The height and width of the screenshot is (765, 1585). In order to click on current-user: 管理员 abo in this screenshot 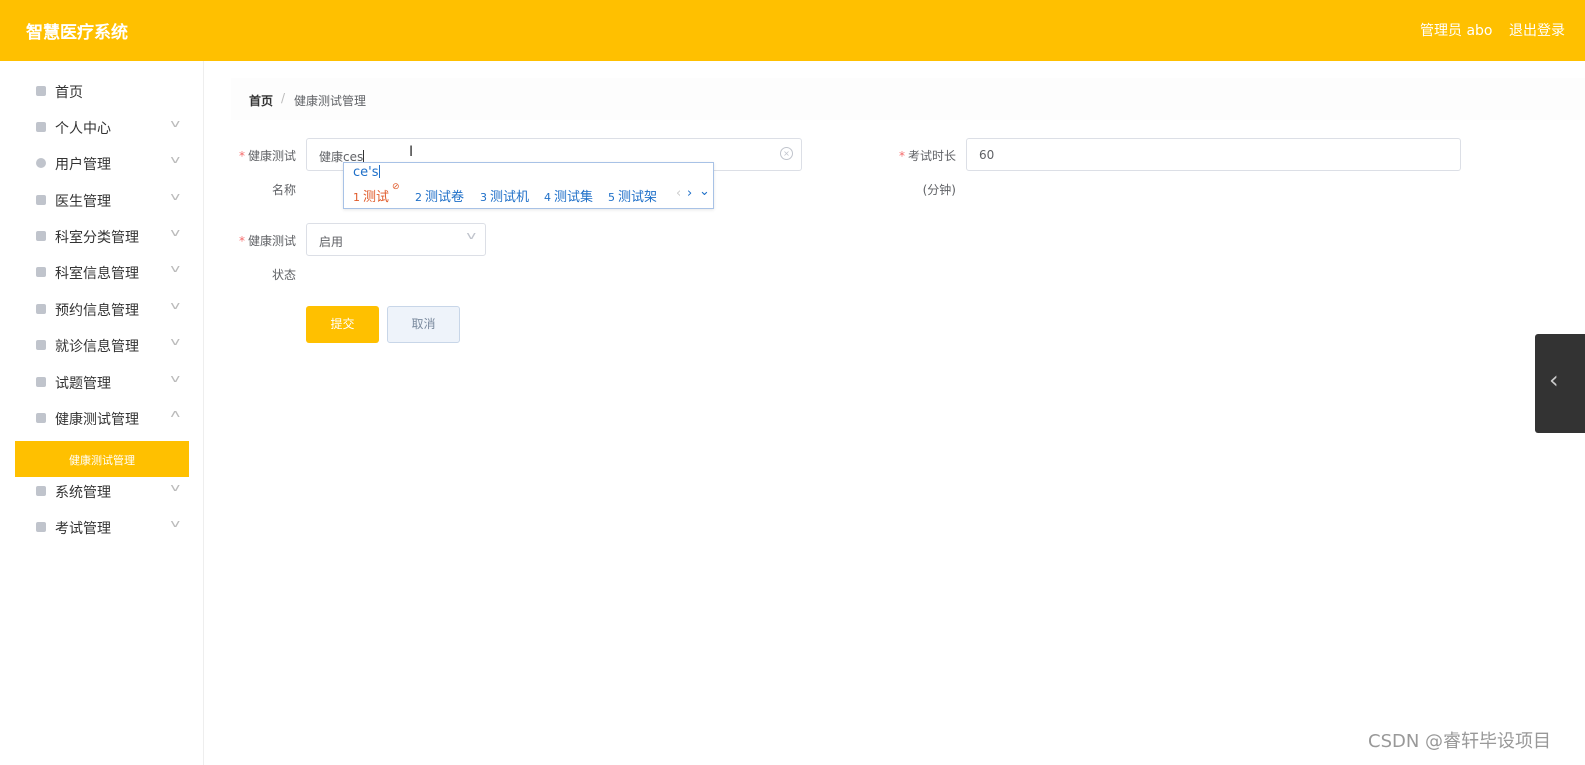, I will do `click(1456, 31)`.